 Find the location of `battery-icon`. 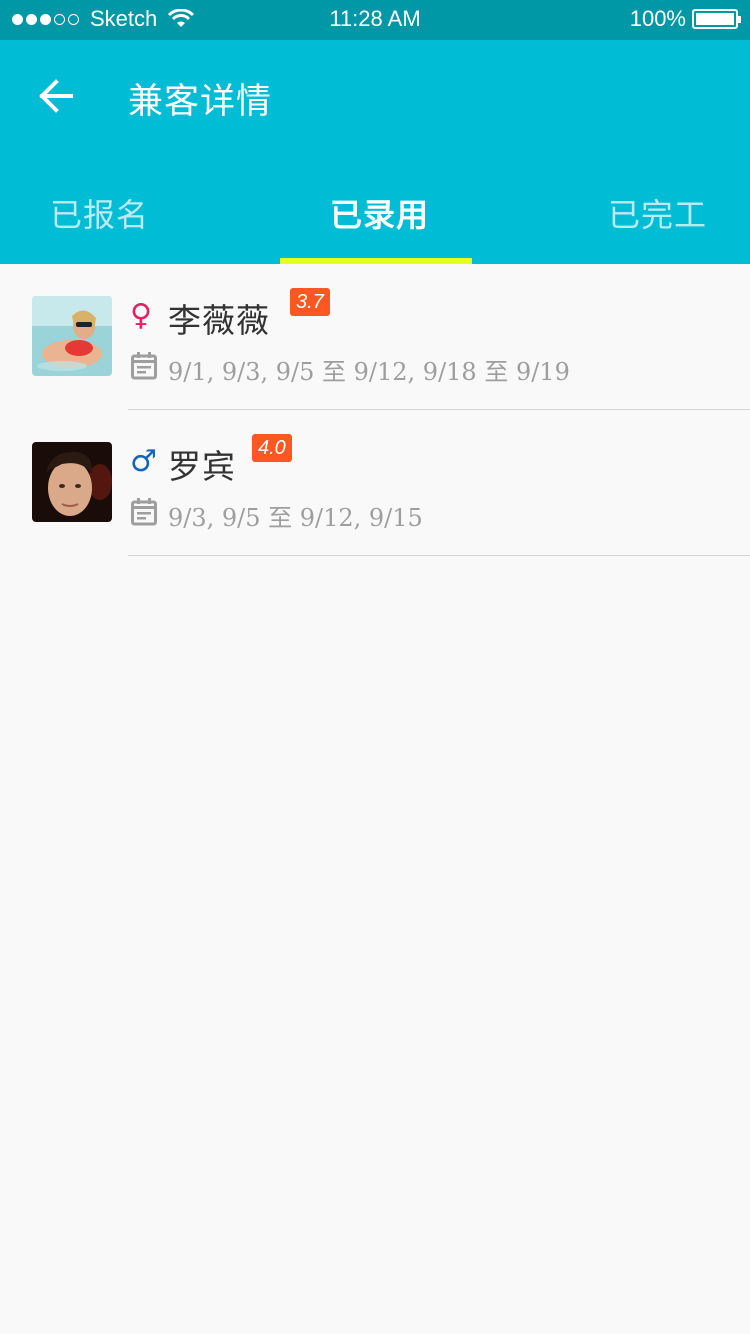

battery-icon is located at coordinates (716, 19).